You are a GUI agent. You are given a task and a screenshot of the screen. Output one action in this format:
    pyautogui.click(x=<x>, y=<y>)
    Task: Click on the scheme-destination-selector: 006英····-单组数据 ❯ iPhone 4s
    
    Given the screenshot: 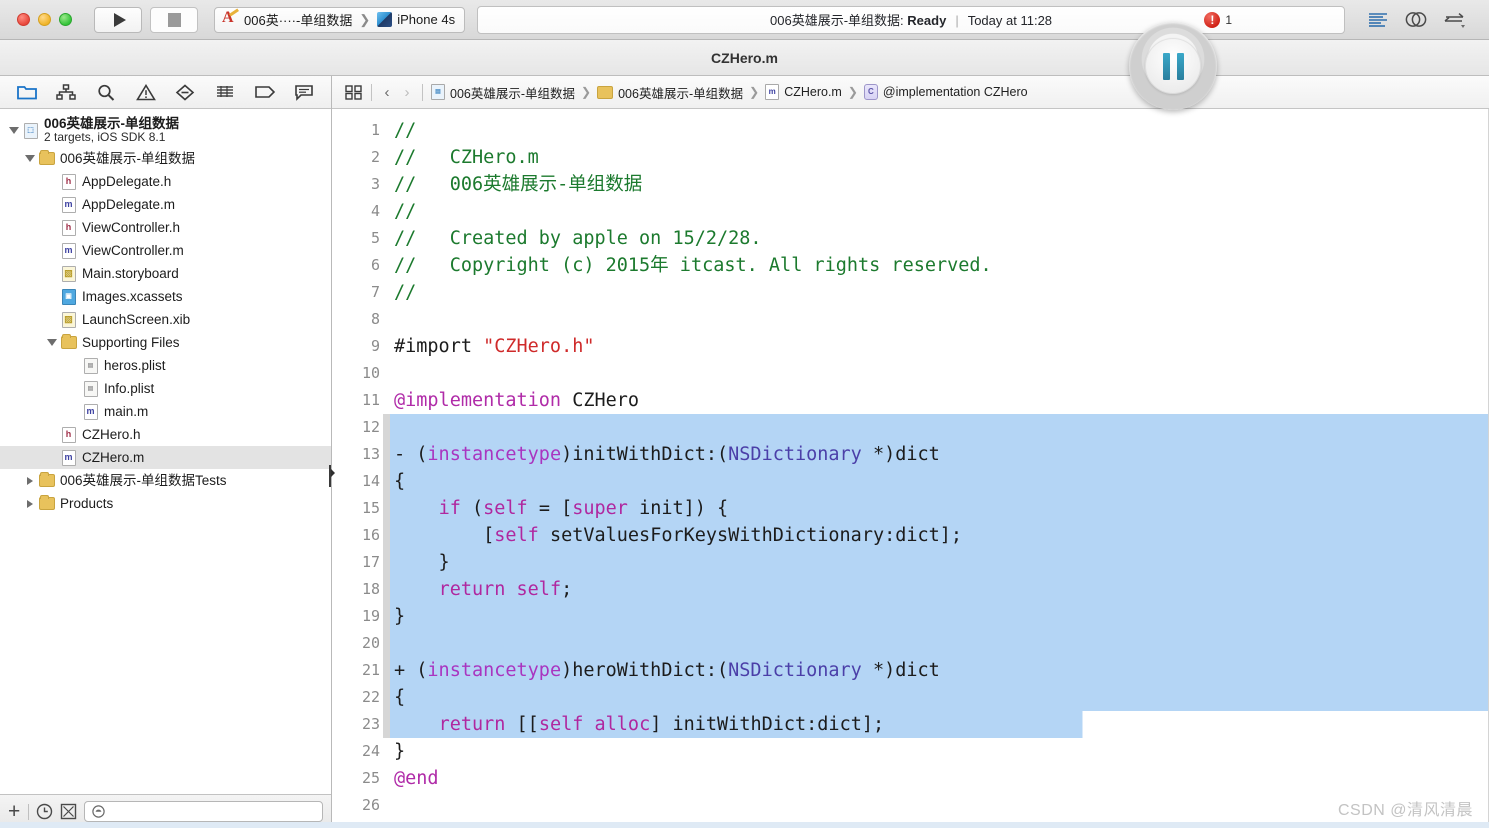 What is the action you would take?
    pyautogui.click(x=340, y=19)
    